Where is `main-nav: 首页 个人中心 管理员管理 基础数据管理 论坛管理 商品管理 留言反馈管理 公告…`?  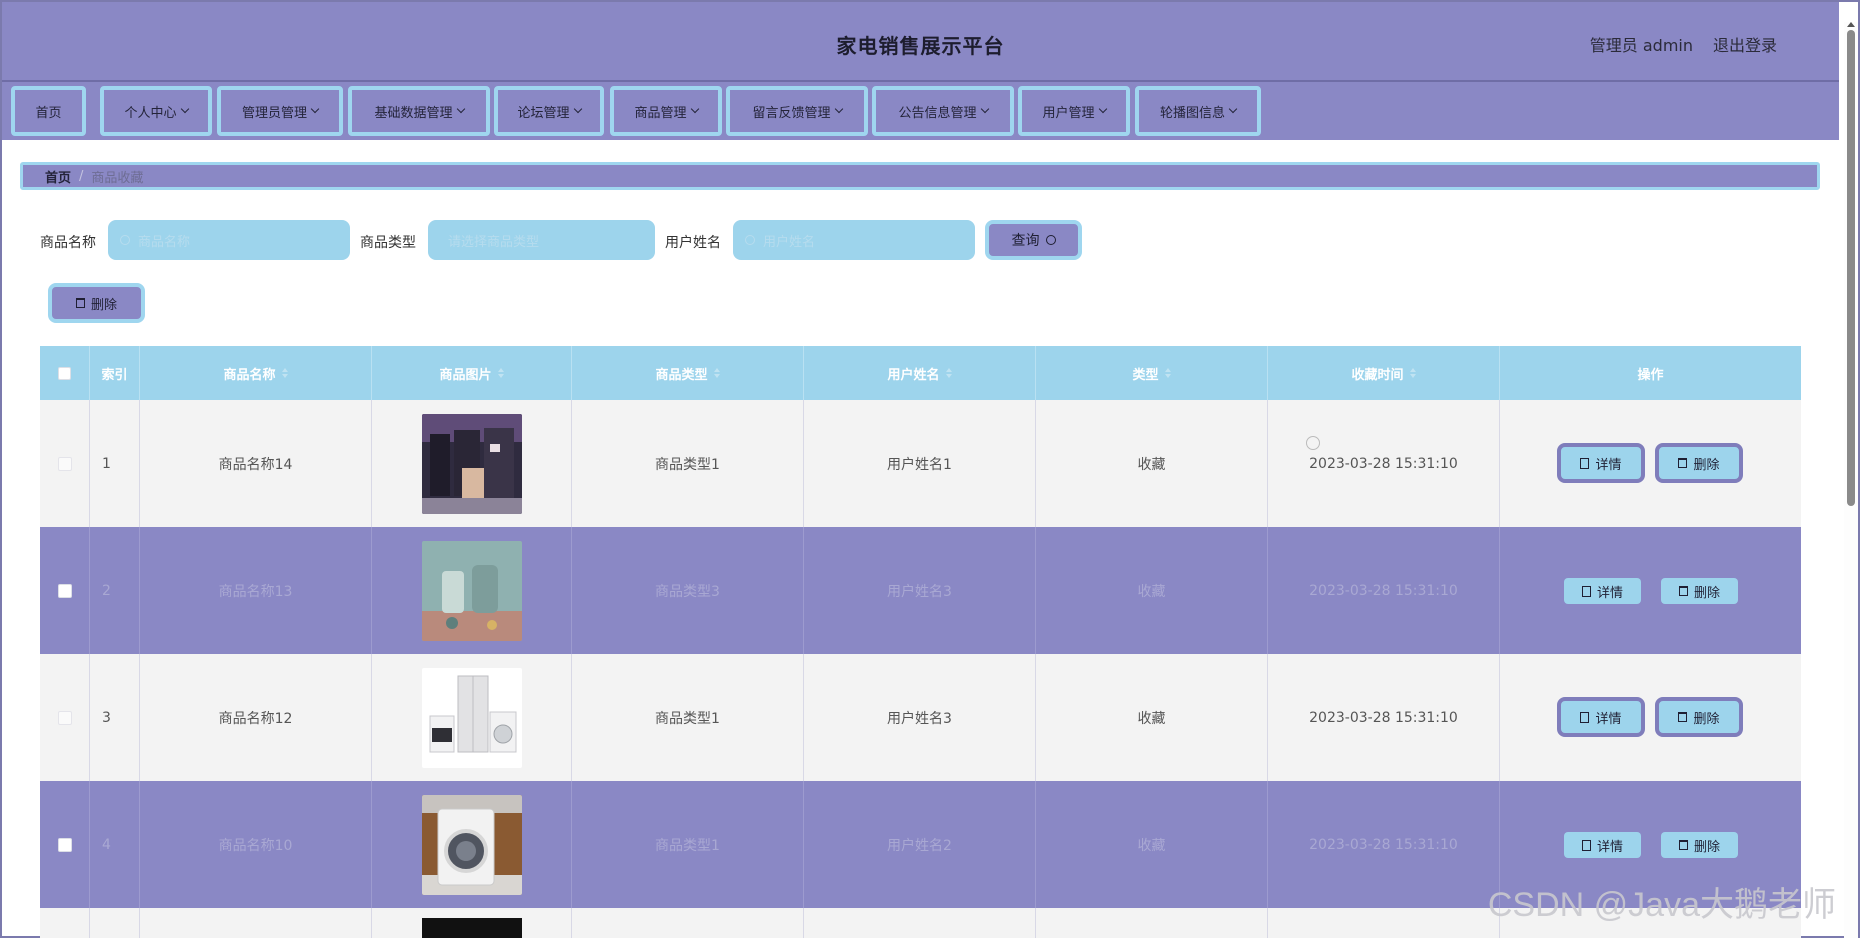 main-nav: 首页 个人中心 管理员管理 基础数据管理 论坛管理 商品管理 留言反馈管理 公告… is located at coordinates (920, 111).